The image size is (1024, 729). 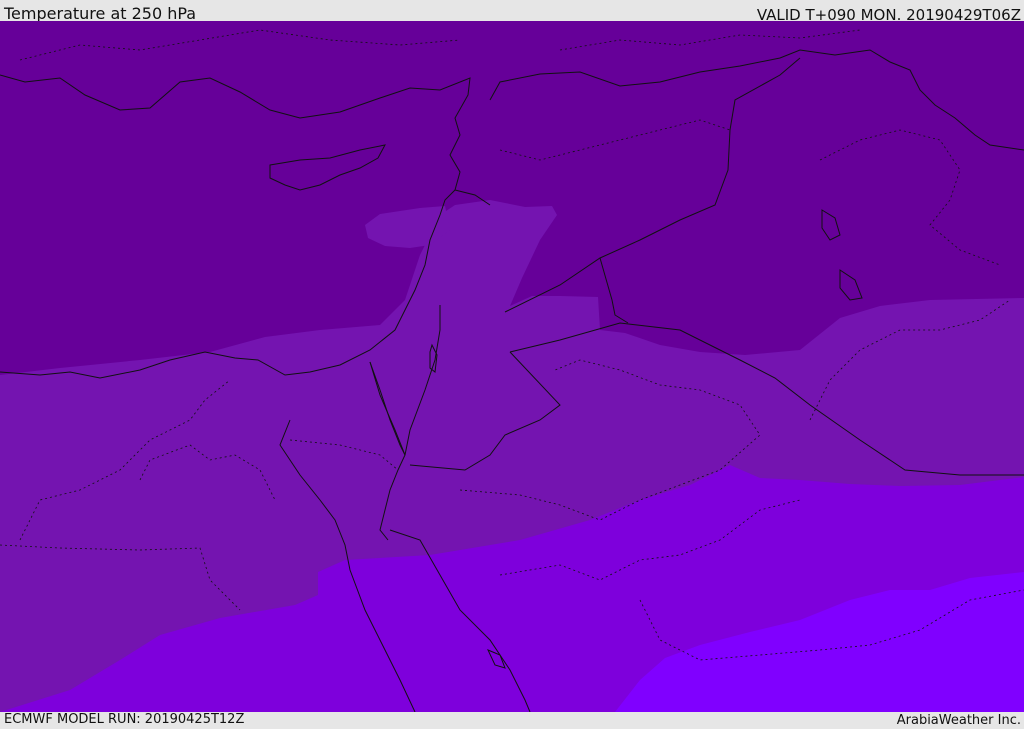 What do you see at coordinates (124, 719) in the screenshot?
I see `model-run: ECMWF MODEL RUN: 20190425T12Z` at bounding box center [124, 719].